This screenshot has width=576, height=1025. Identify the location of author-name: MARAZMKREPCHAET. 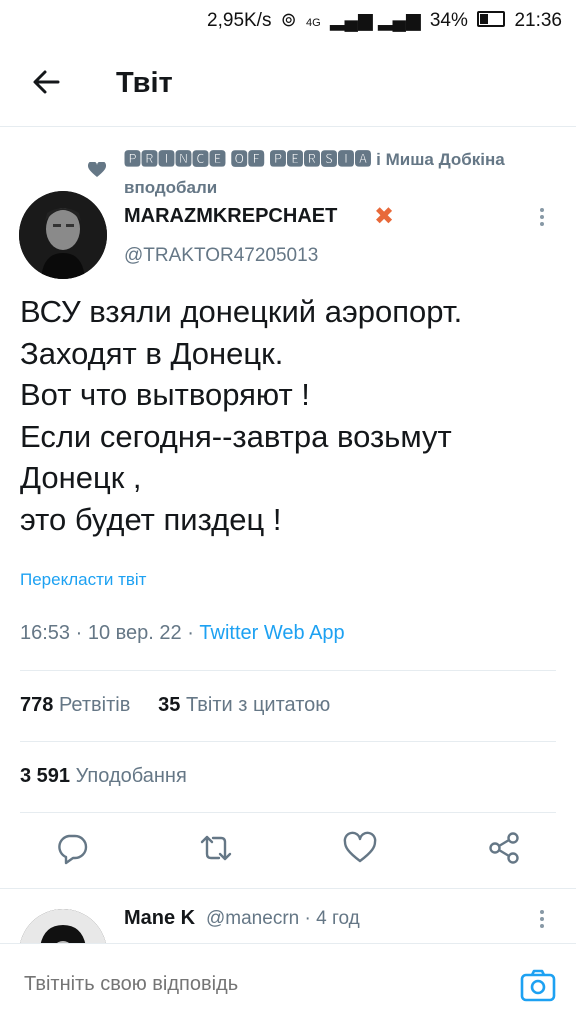
(230, 216).